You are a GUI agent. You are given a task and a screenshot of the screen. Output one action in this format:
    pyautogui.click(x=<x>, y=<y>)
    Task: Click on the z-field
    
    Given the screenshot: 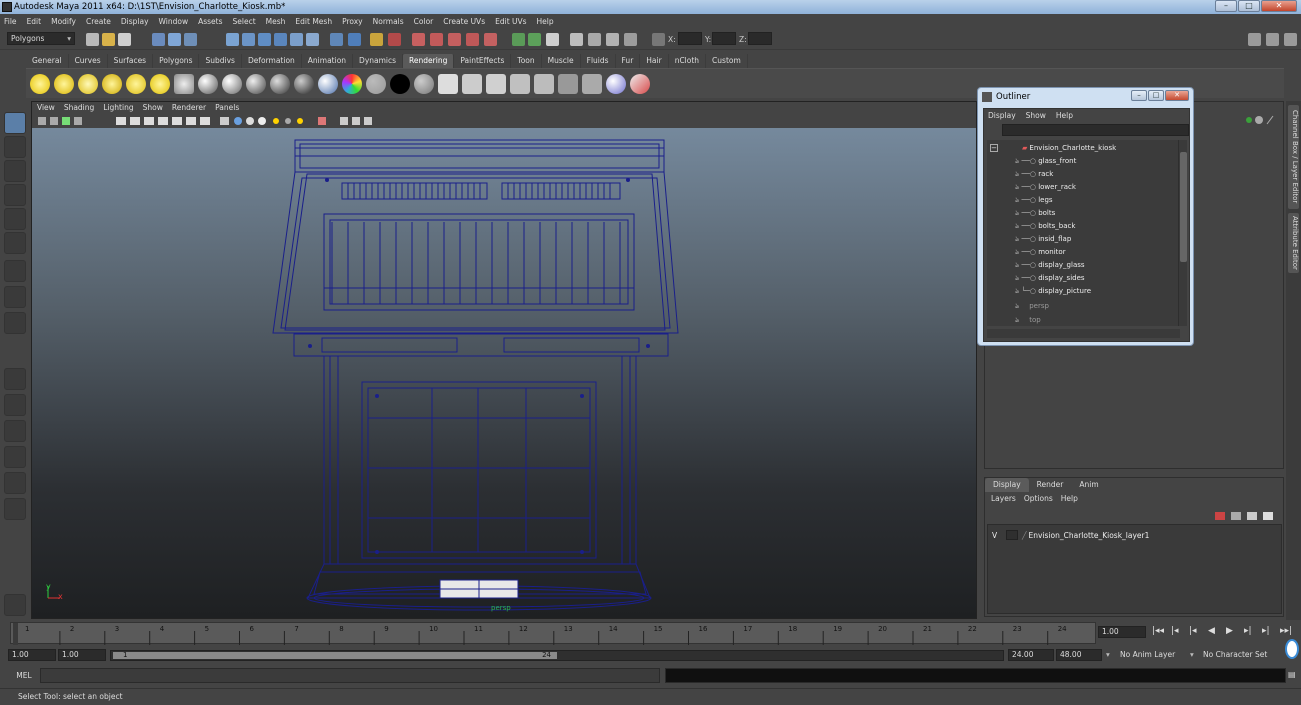 What is the action you would take?
    pyautogui.click(x=760, y=38)
    